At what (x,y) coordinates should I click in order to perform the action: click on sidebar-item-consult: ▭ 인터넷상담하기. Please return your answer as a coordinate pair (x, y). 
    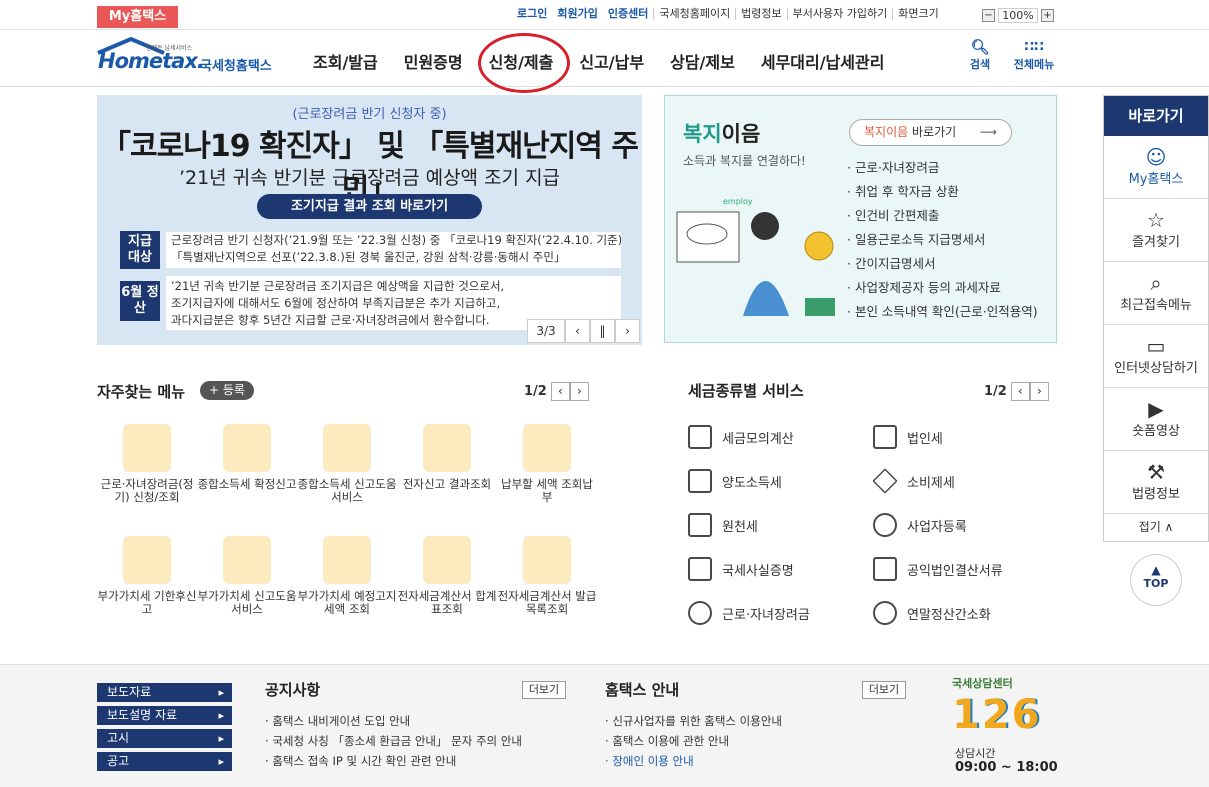
    Looking at the image, I should click on (1156, 356).